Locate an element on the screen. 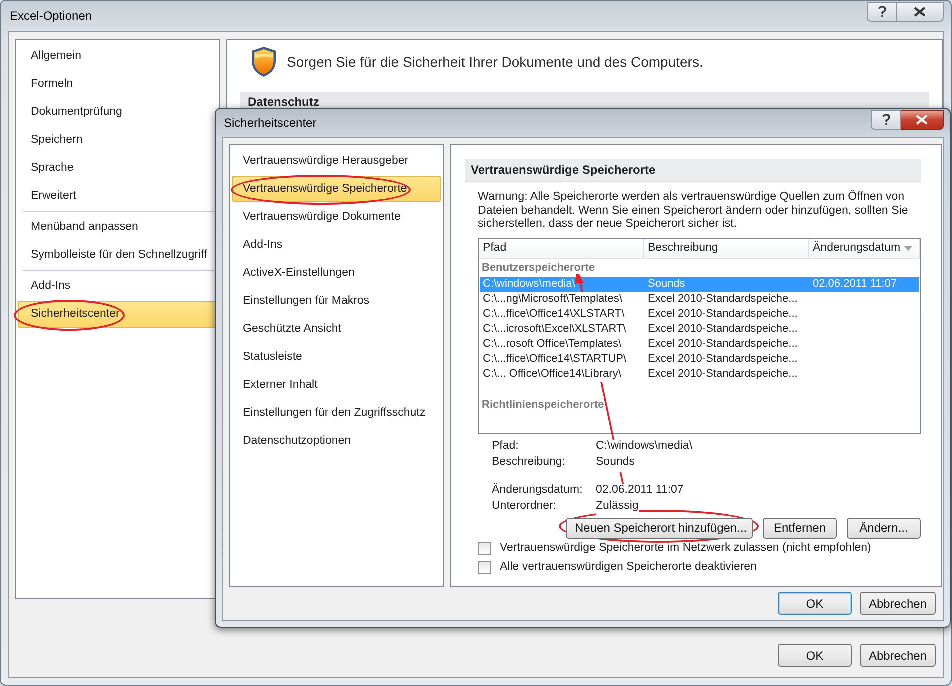 The width and height of the screenshot is (952, 686). sidebar-item: Formeln is located at coordinates (117, 84).